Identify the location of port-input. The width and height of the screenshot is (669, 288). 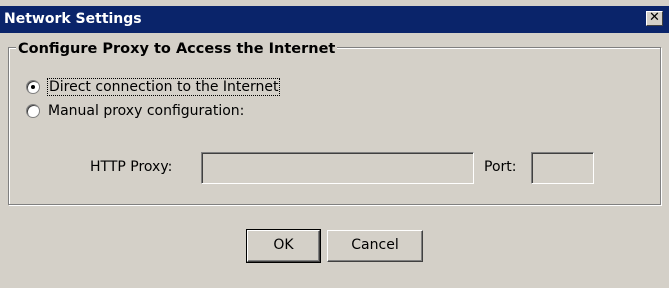
(562, 168).